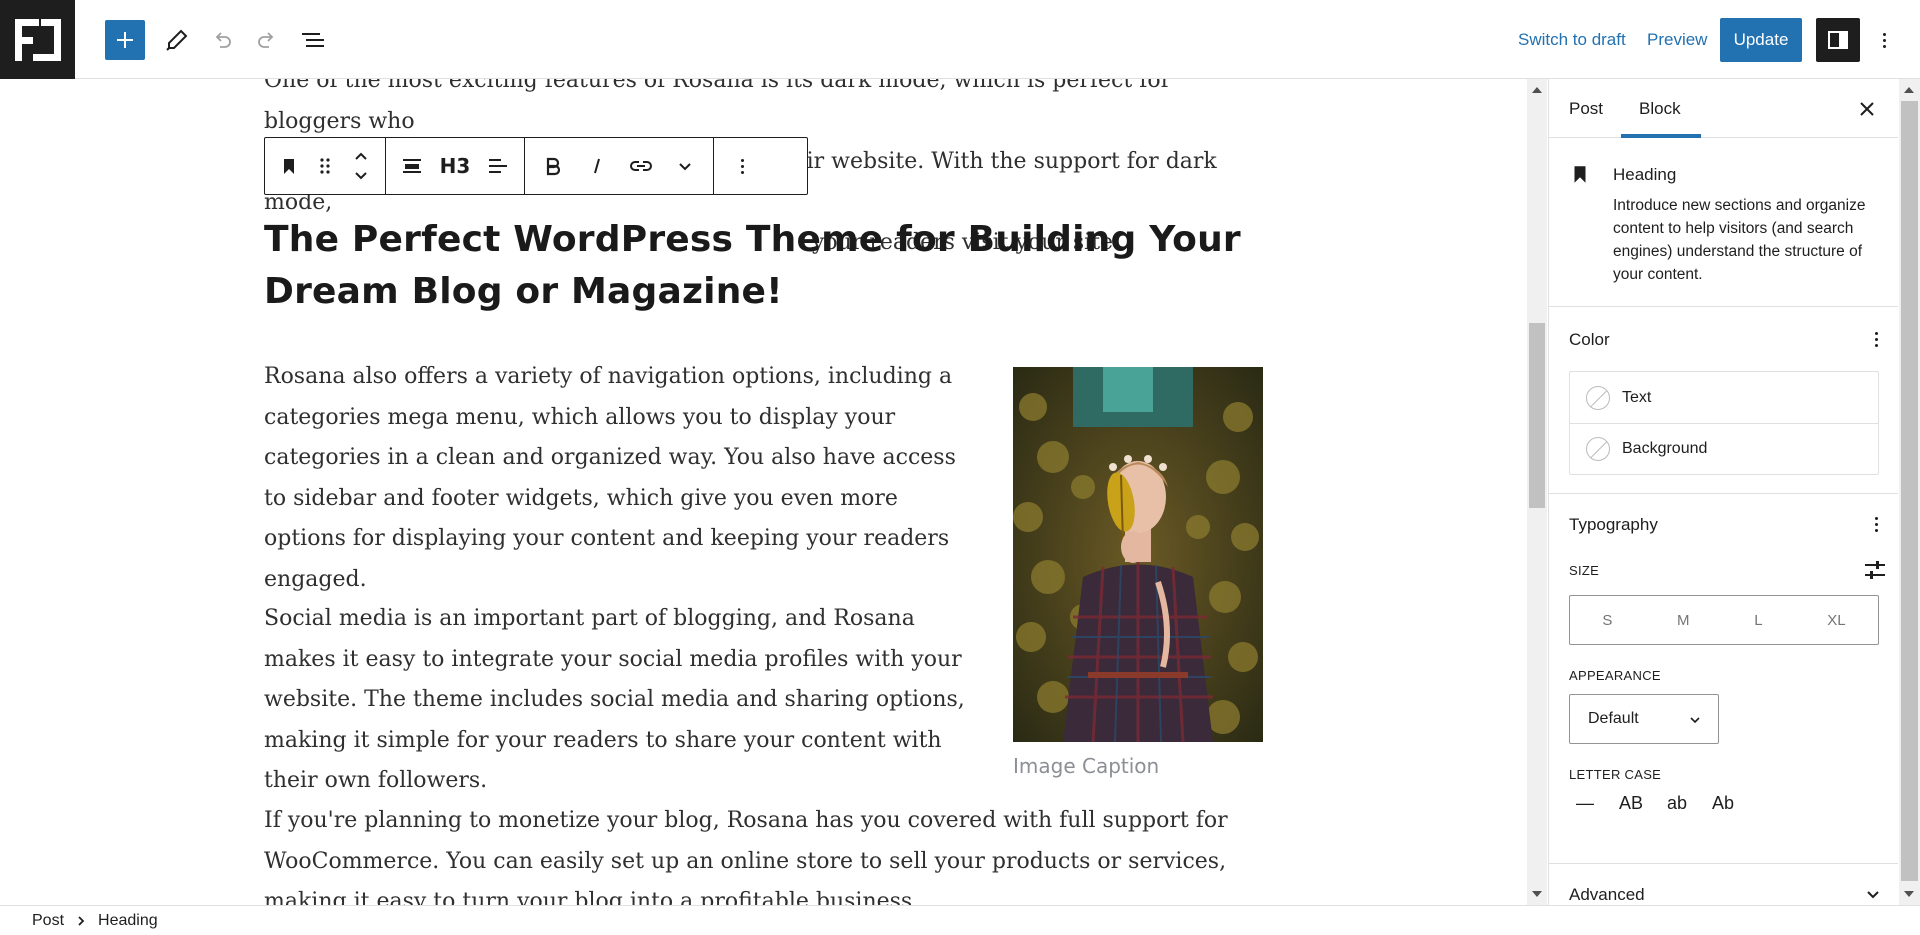 The height and width of the screenshot is (935, 1920). I want to click on text-align-button, so click(498, 166).